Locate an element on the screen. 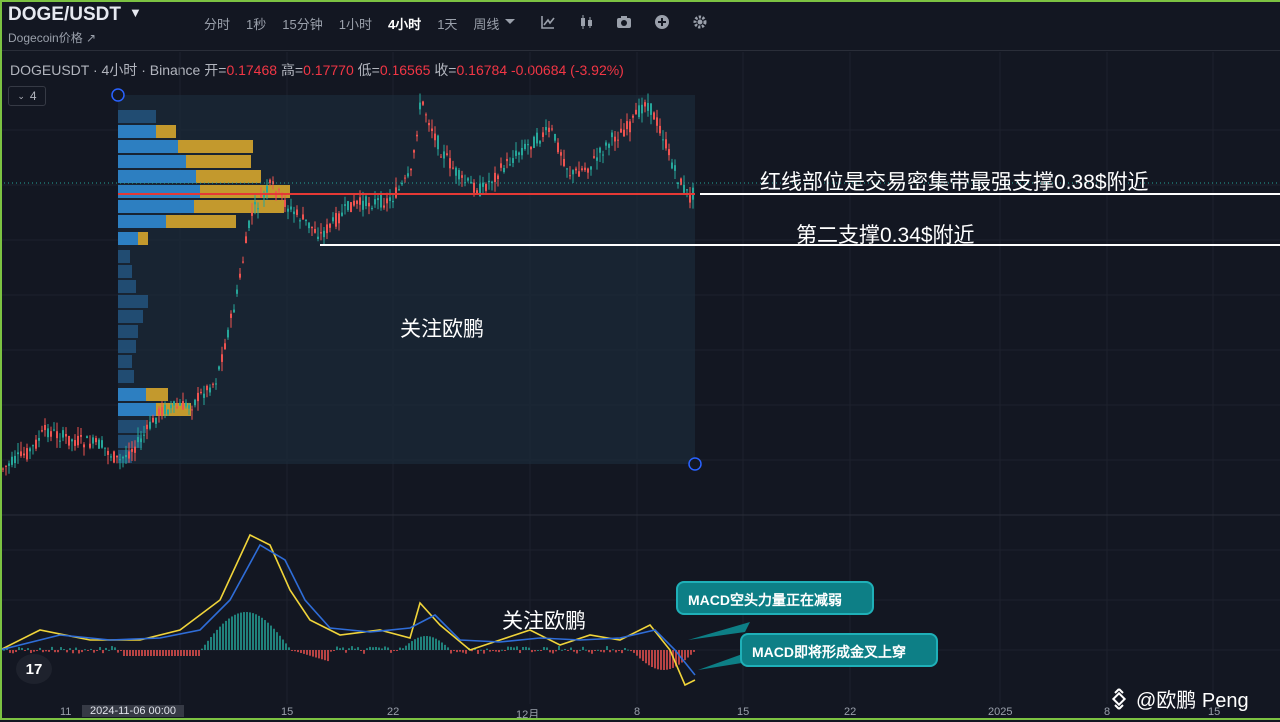 The image size is (1280, 722). support-annotation-2: 第二支撑0.34$附近 is located at coordinates (885, 234).